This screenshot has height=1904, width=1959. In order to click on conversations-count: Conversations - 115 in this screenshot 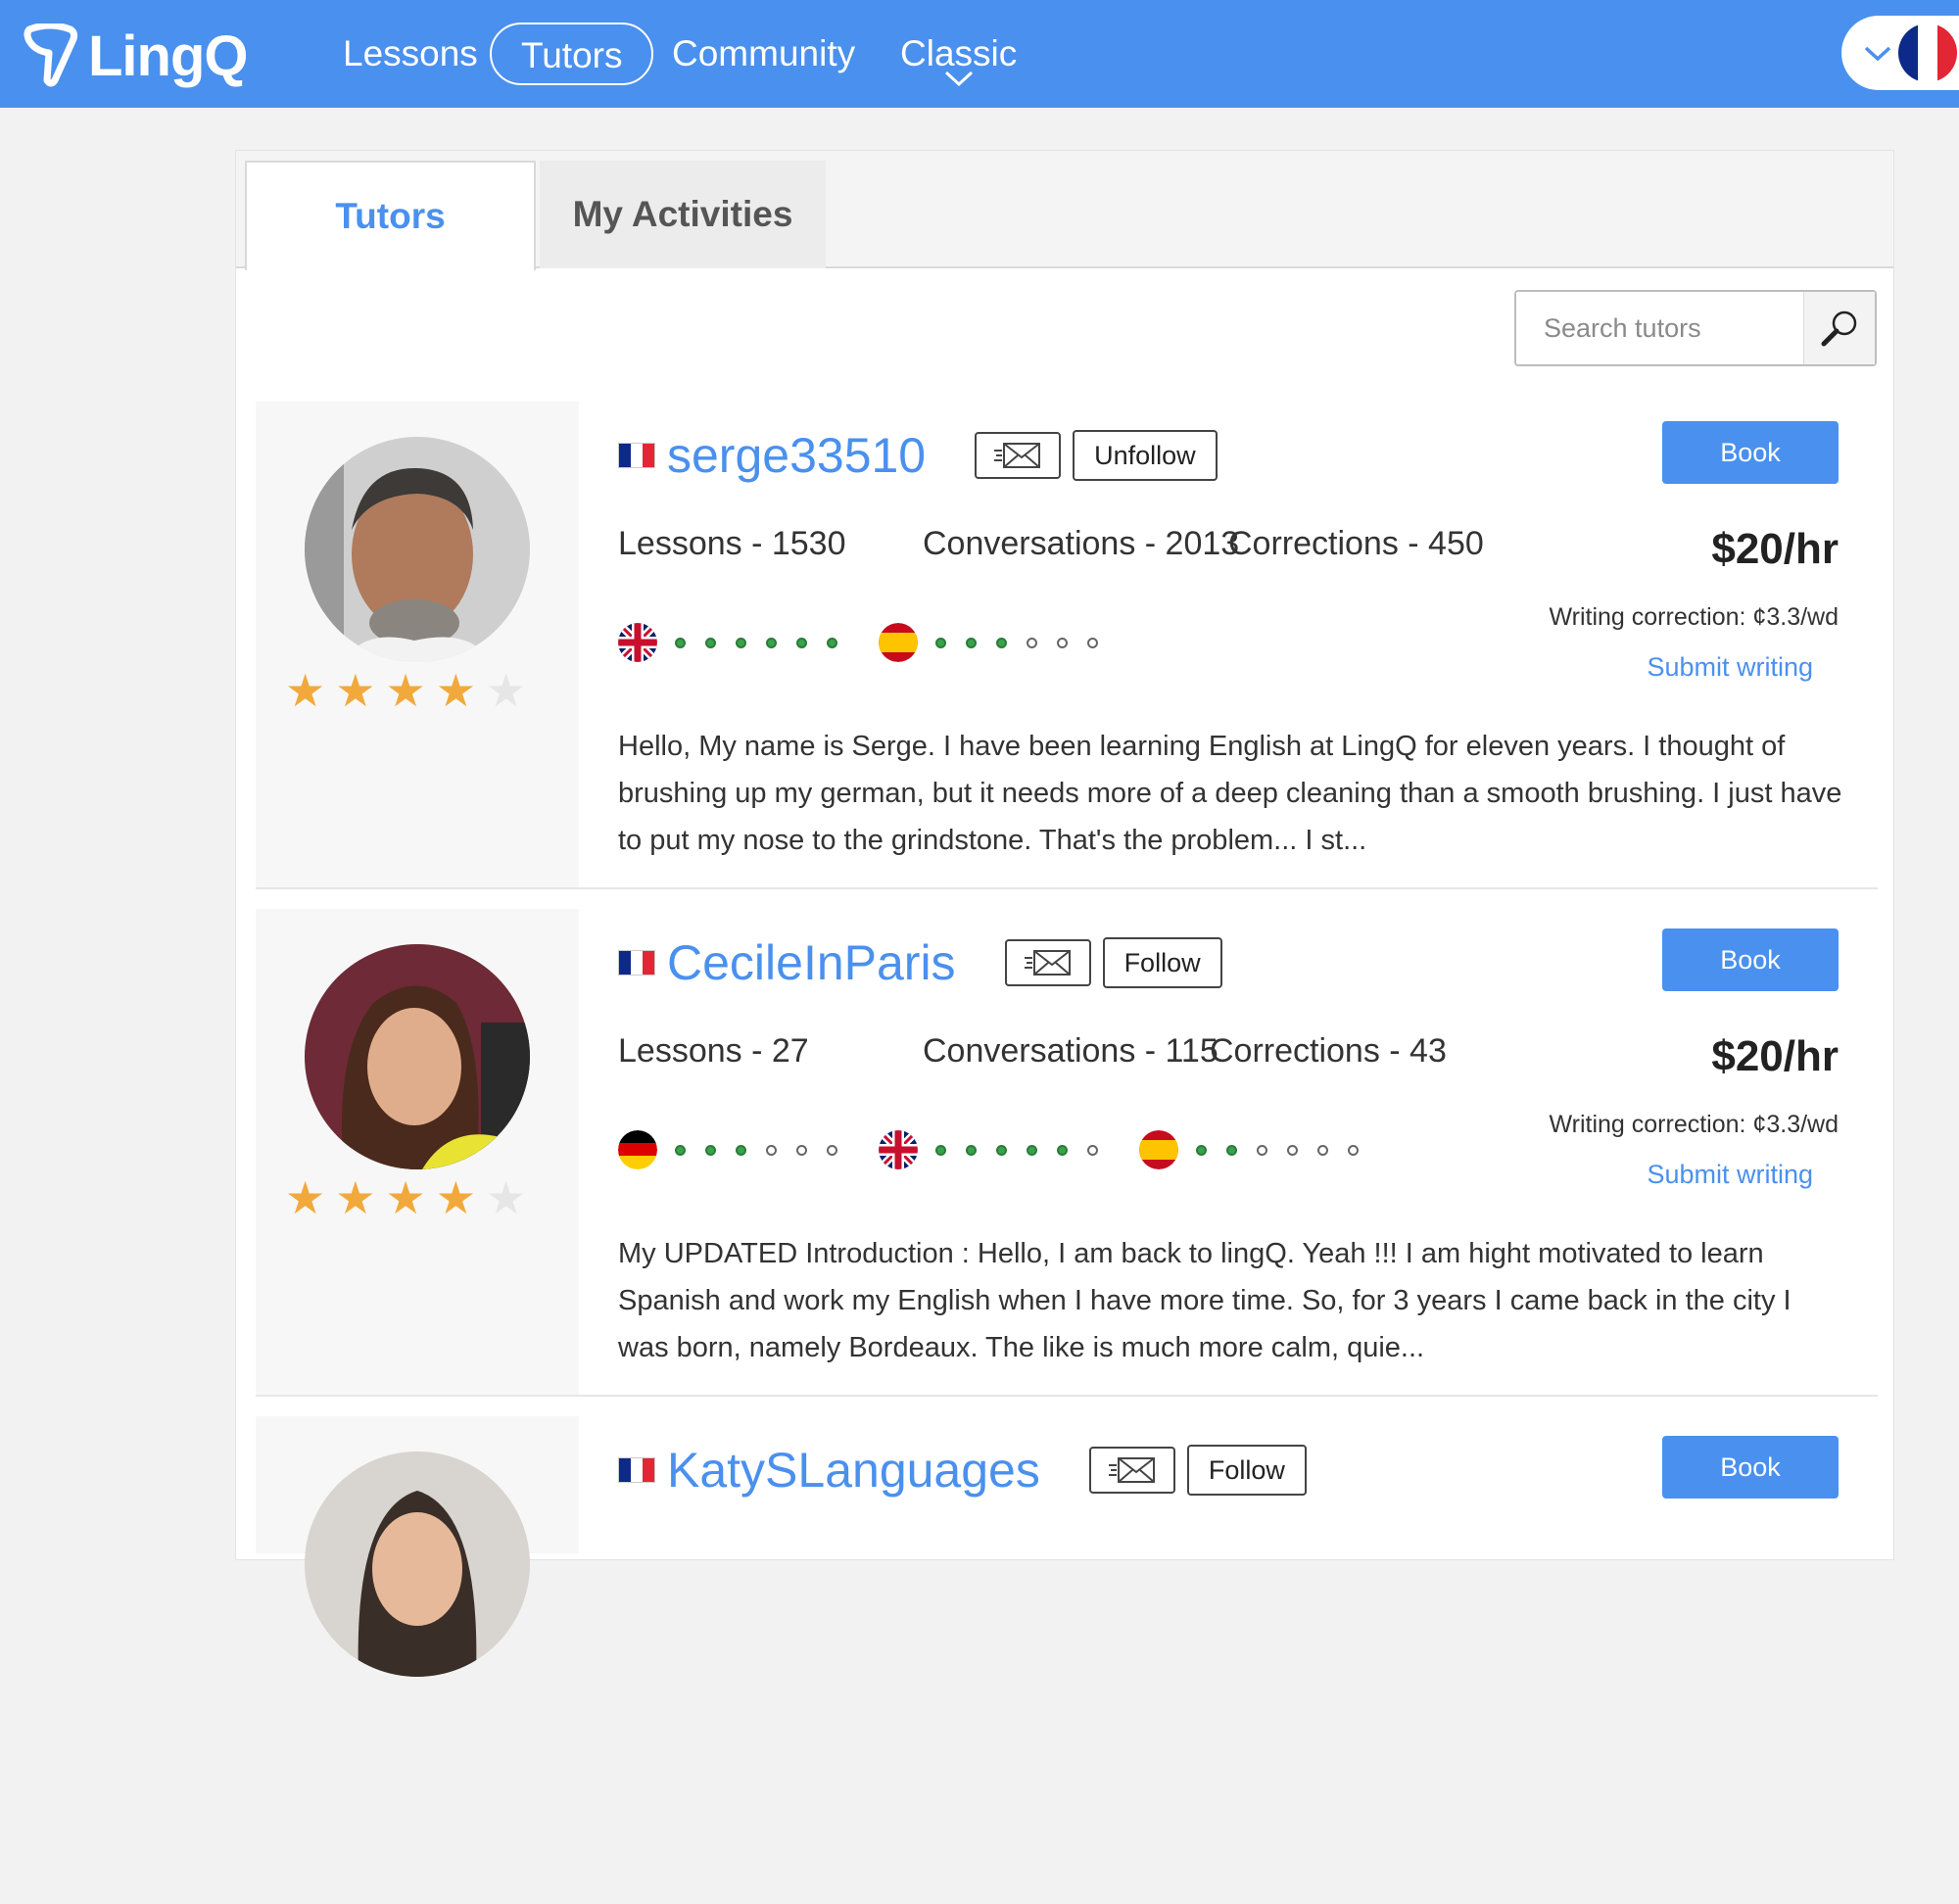, I will do `click(1070, 1051)`.